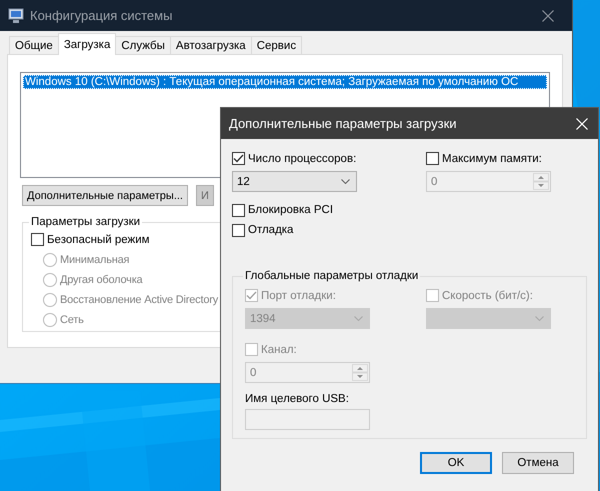 This screenshot has height=491, width=600. I want to click on radio-label: Минимальная, so click(95, 260).